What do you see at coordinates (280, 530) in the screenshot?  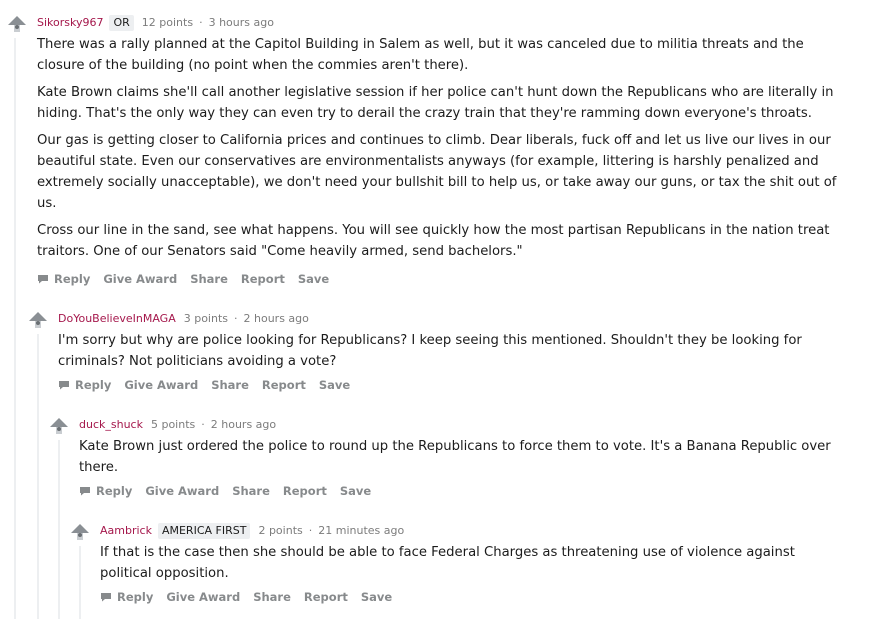 I see `comment-points: 2 points` at bounding box center [280, 530].